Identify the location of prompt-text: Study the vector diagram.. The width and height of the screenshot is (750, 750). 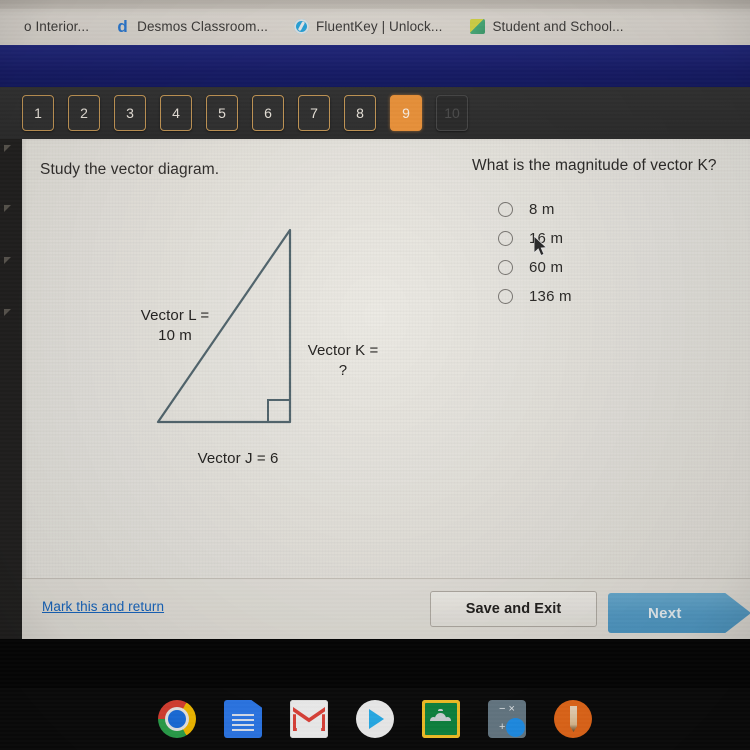
(130, 169).